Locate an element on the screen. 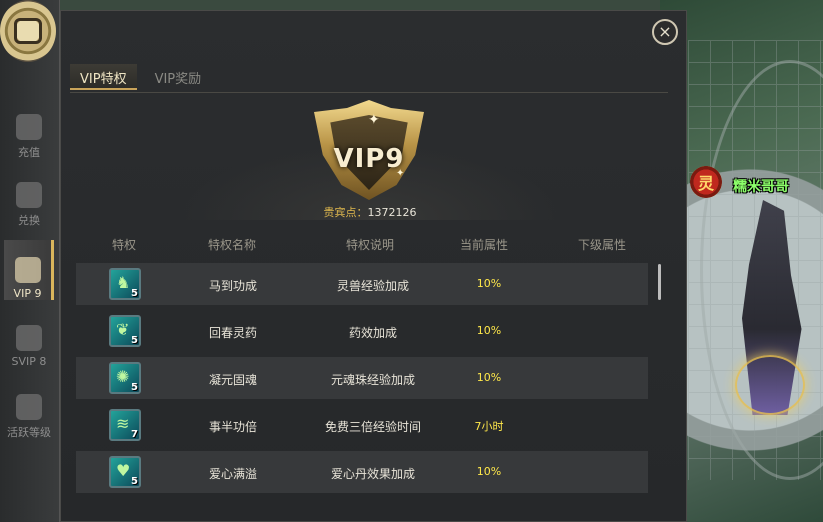 This screenshot has width=823, height=522. header-name: 特权名称 is located at coordinates (232, 245).